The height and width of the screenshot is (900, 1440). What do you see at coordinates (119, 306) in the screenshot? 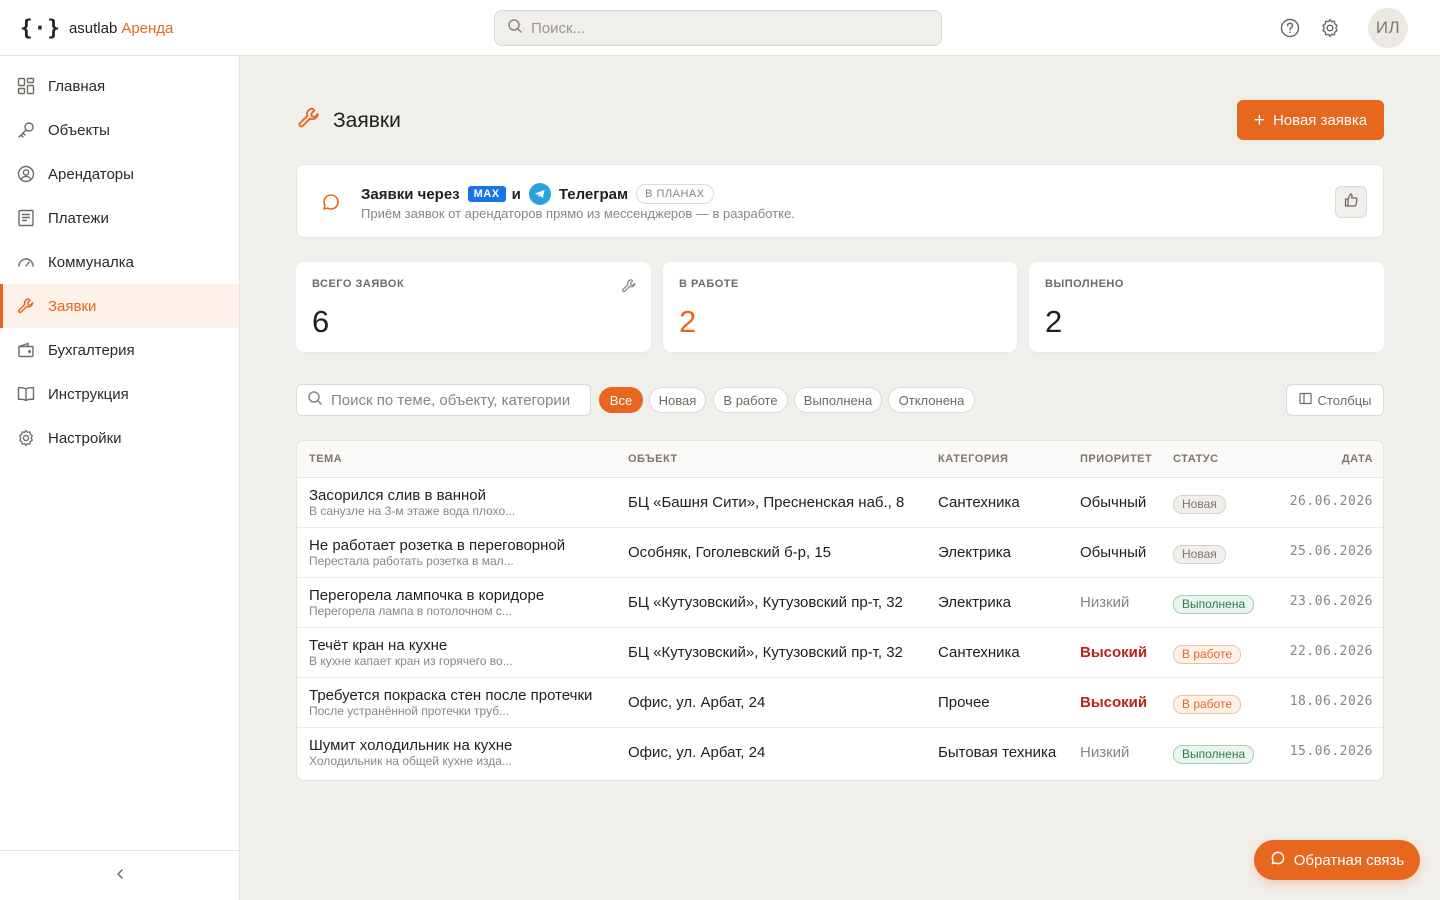
I see `sidebar-item-requests: Заявки` at bounding box center [119, 306].